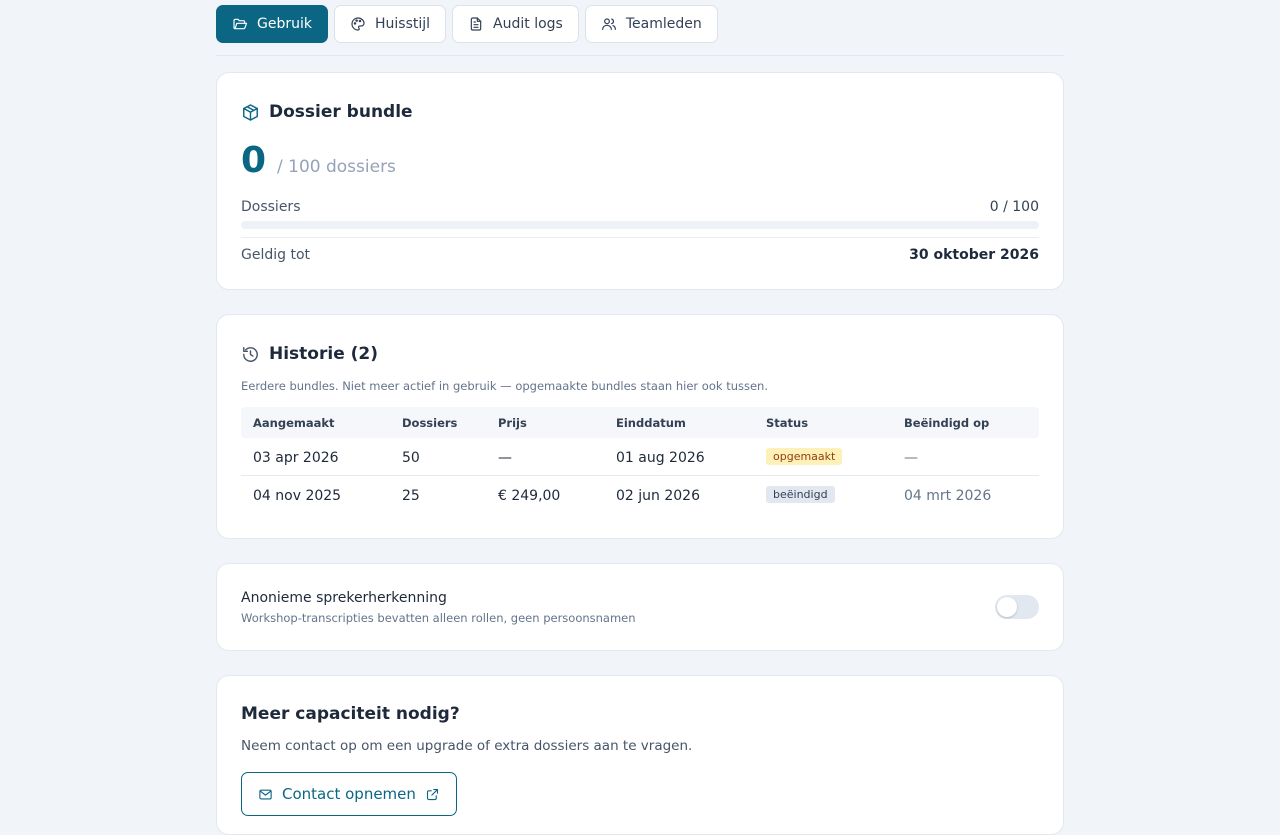 This screenshot has height=835, width=1280. What do you see at coordinates (402, 24) in the screenshot?
I see `tab-label: Huisstijl` at bounding box center [402, 24].